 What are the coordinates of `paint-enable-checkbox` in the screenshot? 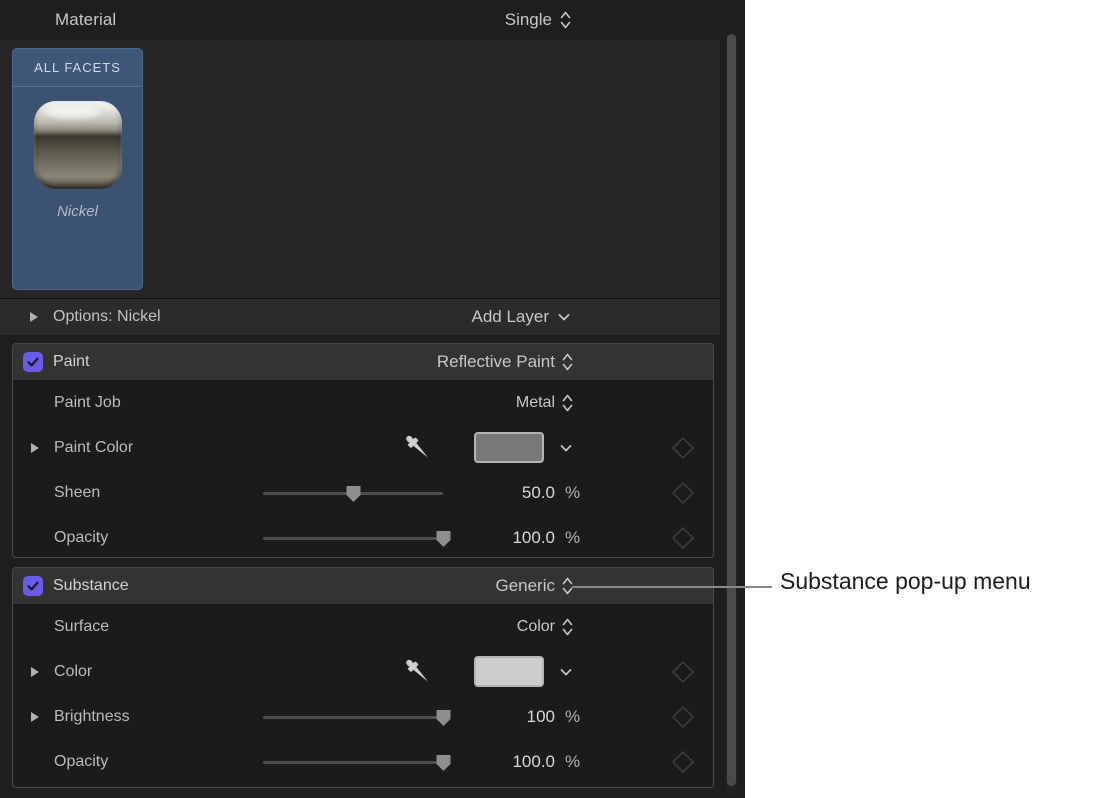 It's located at (33, 362).